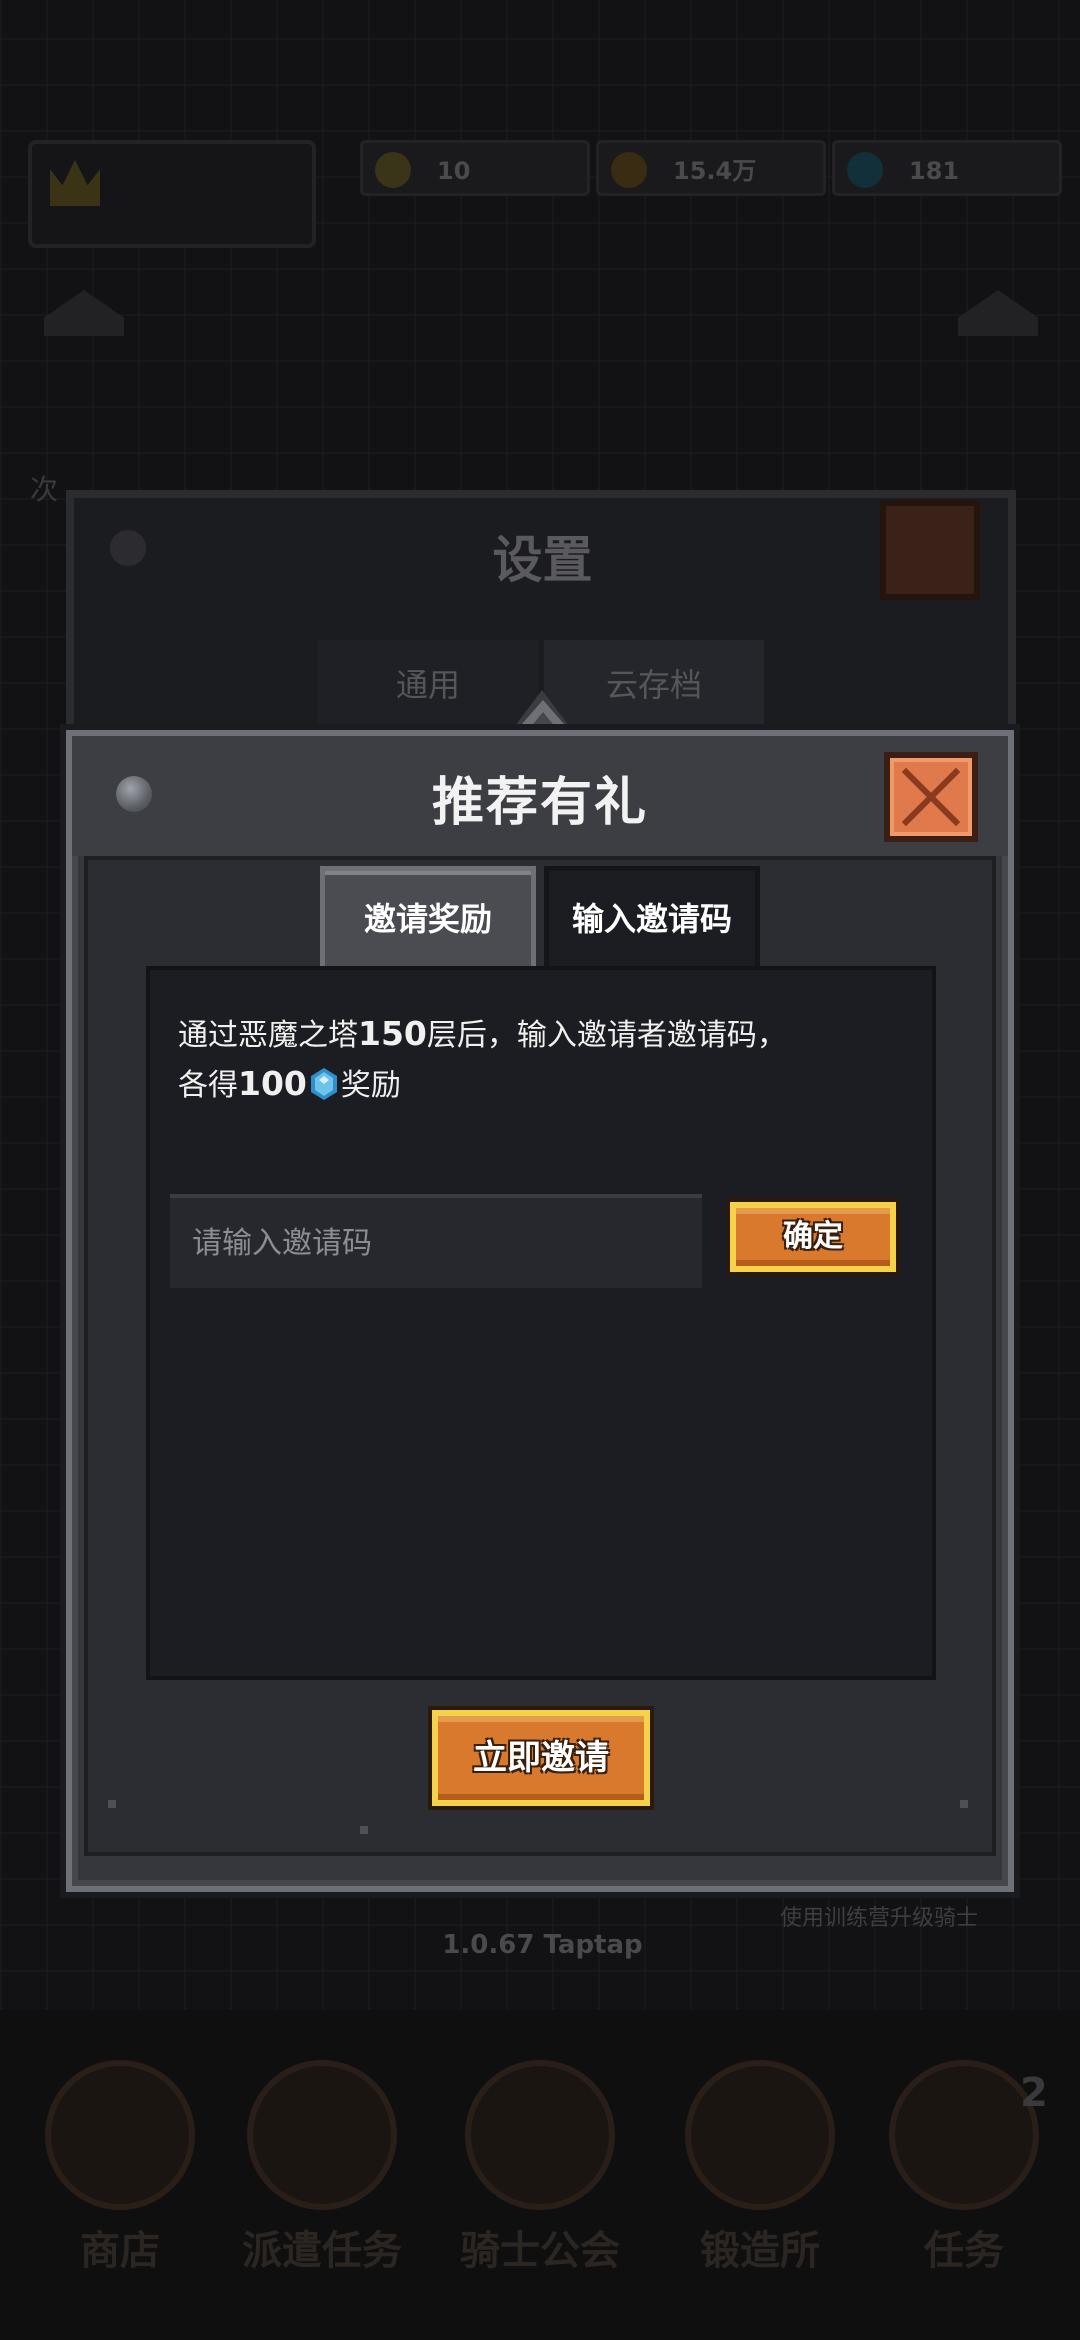  I want to click on quest-icon, so click(964, 2135).